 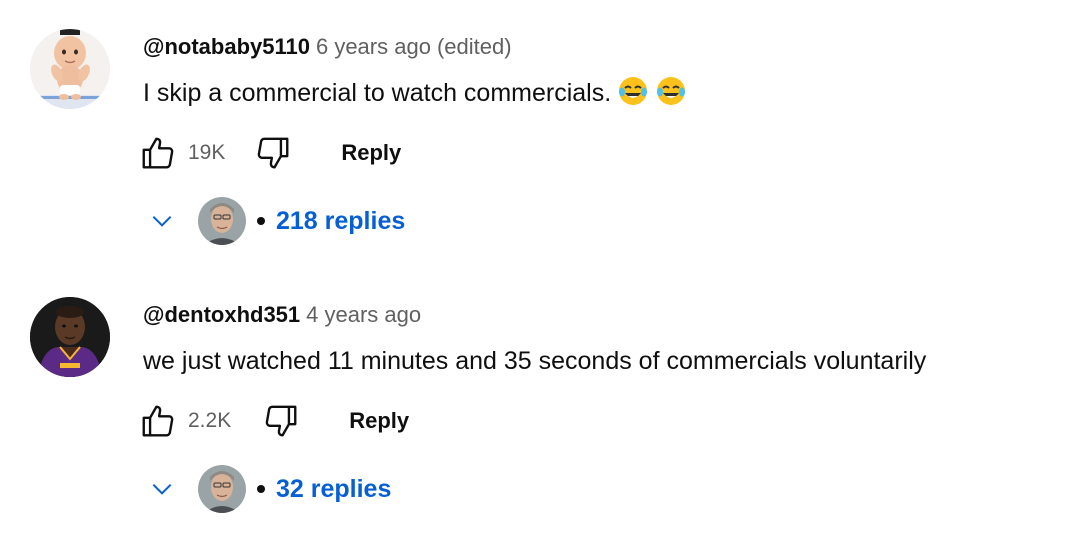 What do you see at coordinates (474, 46) in the screenshot?
I see `edited-label: (edited)` at bounding box center [474, 46].